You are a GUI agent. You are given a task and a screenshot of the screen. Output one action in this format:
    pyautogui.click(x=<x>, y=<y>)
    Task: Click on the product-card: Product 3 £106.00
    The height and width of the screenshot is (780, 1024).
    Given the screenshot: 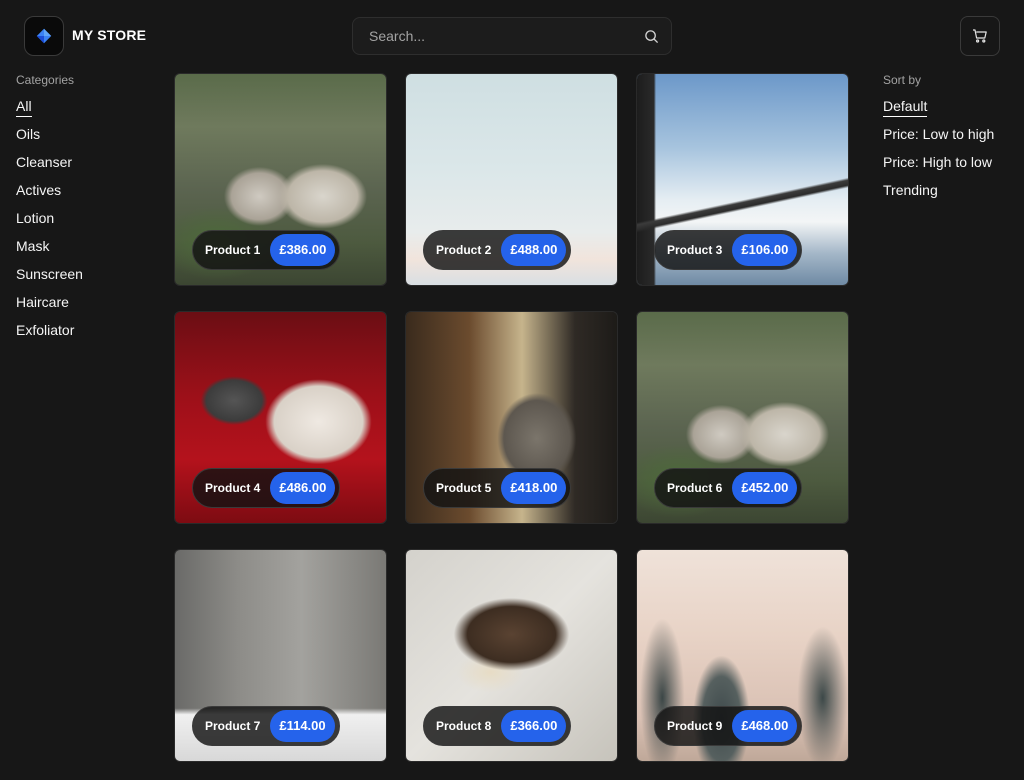 What is the action you would take?
    pyautogui.click(x=742, y=179)
    